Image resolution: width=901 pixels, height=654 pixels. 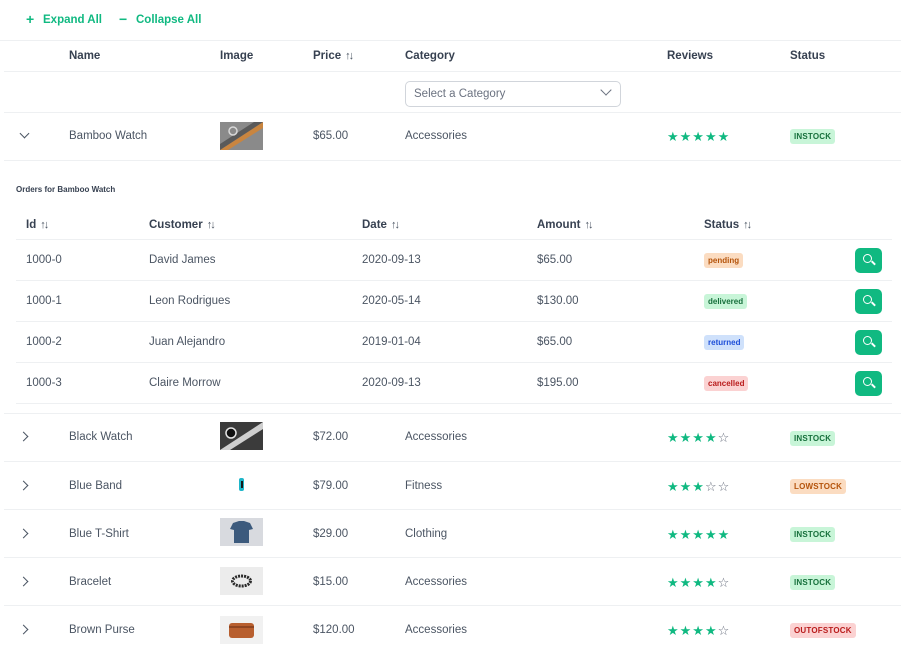 I want to click on orders-header-status: Status ↑↓, so click(x=728, y=225).